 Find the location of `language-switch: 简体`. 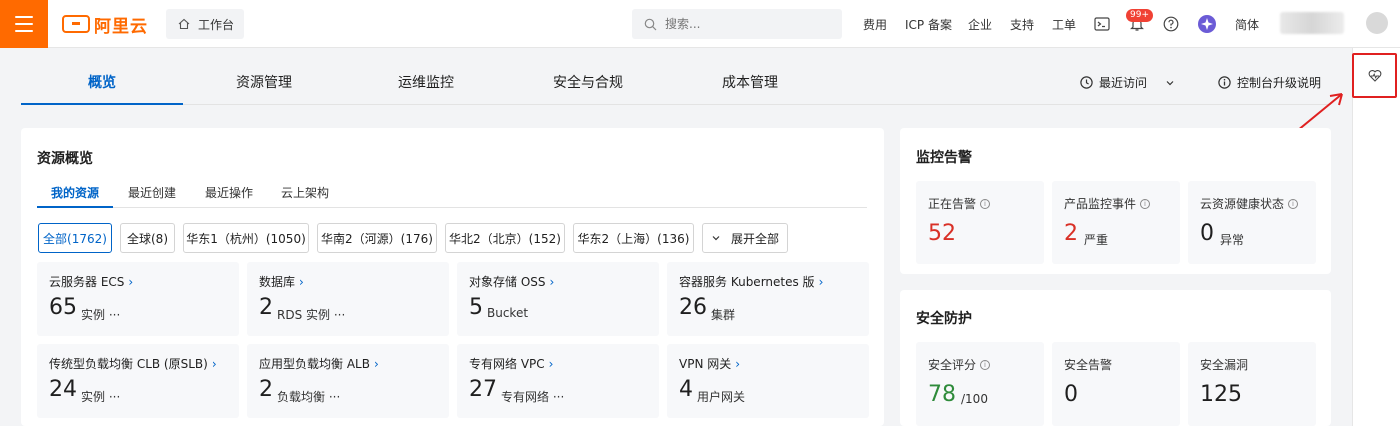

language-switch: 简体 is located at coordinates (1247, 24).